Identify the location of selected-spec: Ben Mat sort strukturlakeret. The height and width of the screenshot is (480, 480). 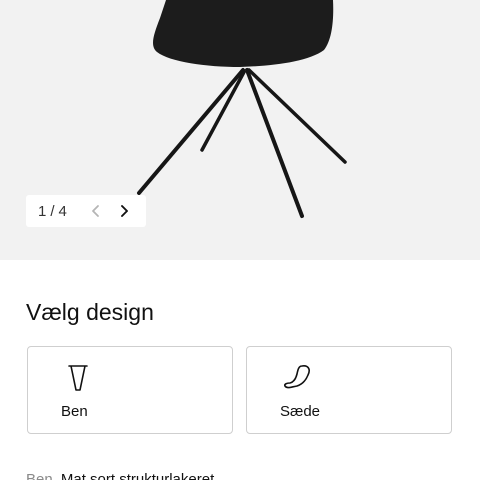
(120, 475).